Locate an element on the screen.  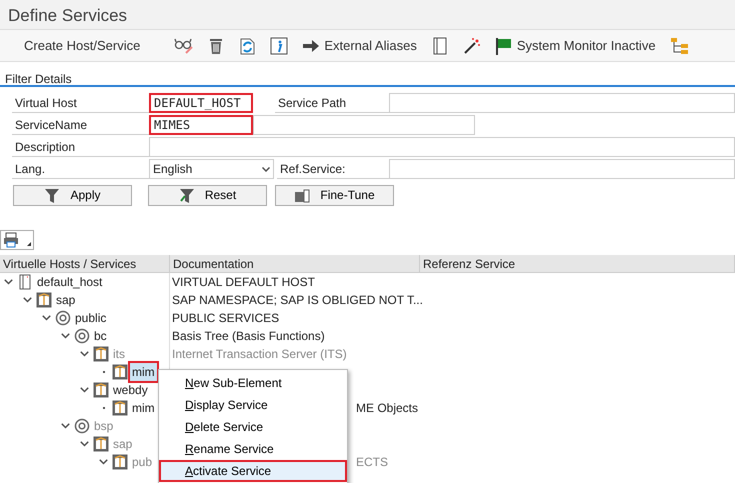
menu-item: Rename Service is located at coordinates (253, 449).